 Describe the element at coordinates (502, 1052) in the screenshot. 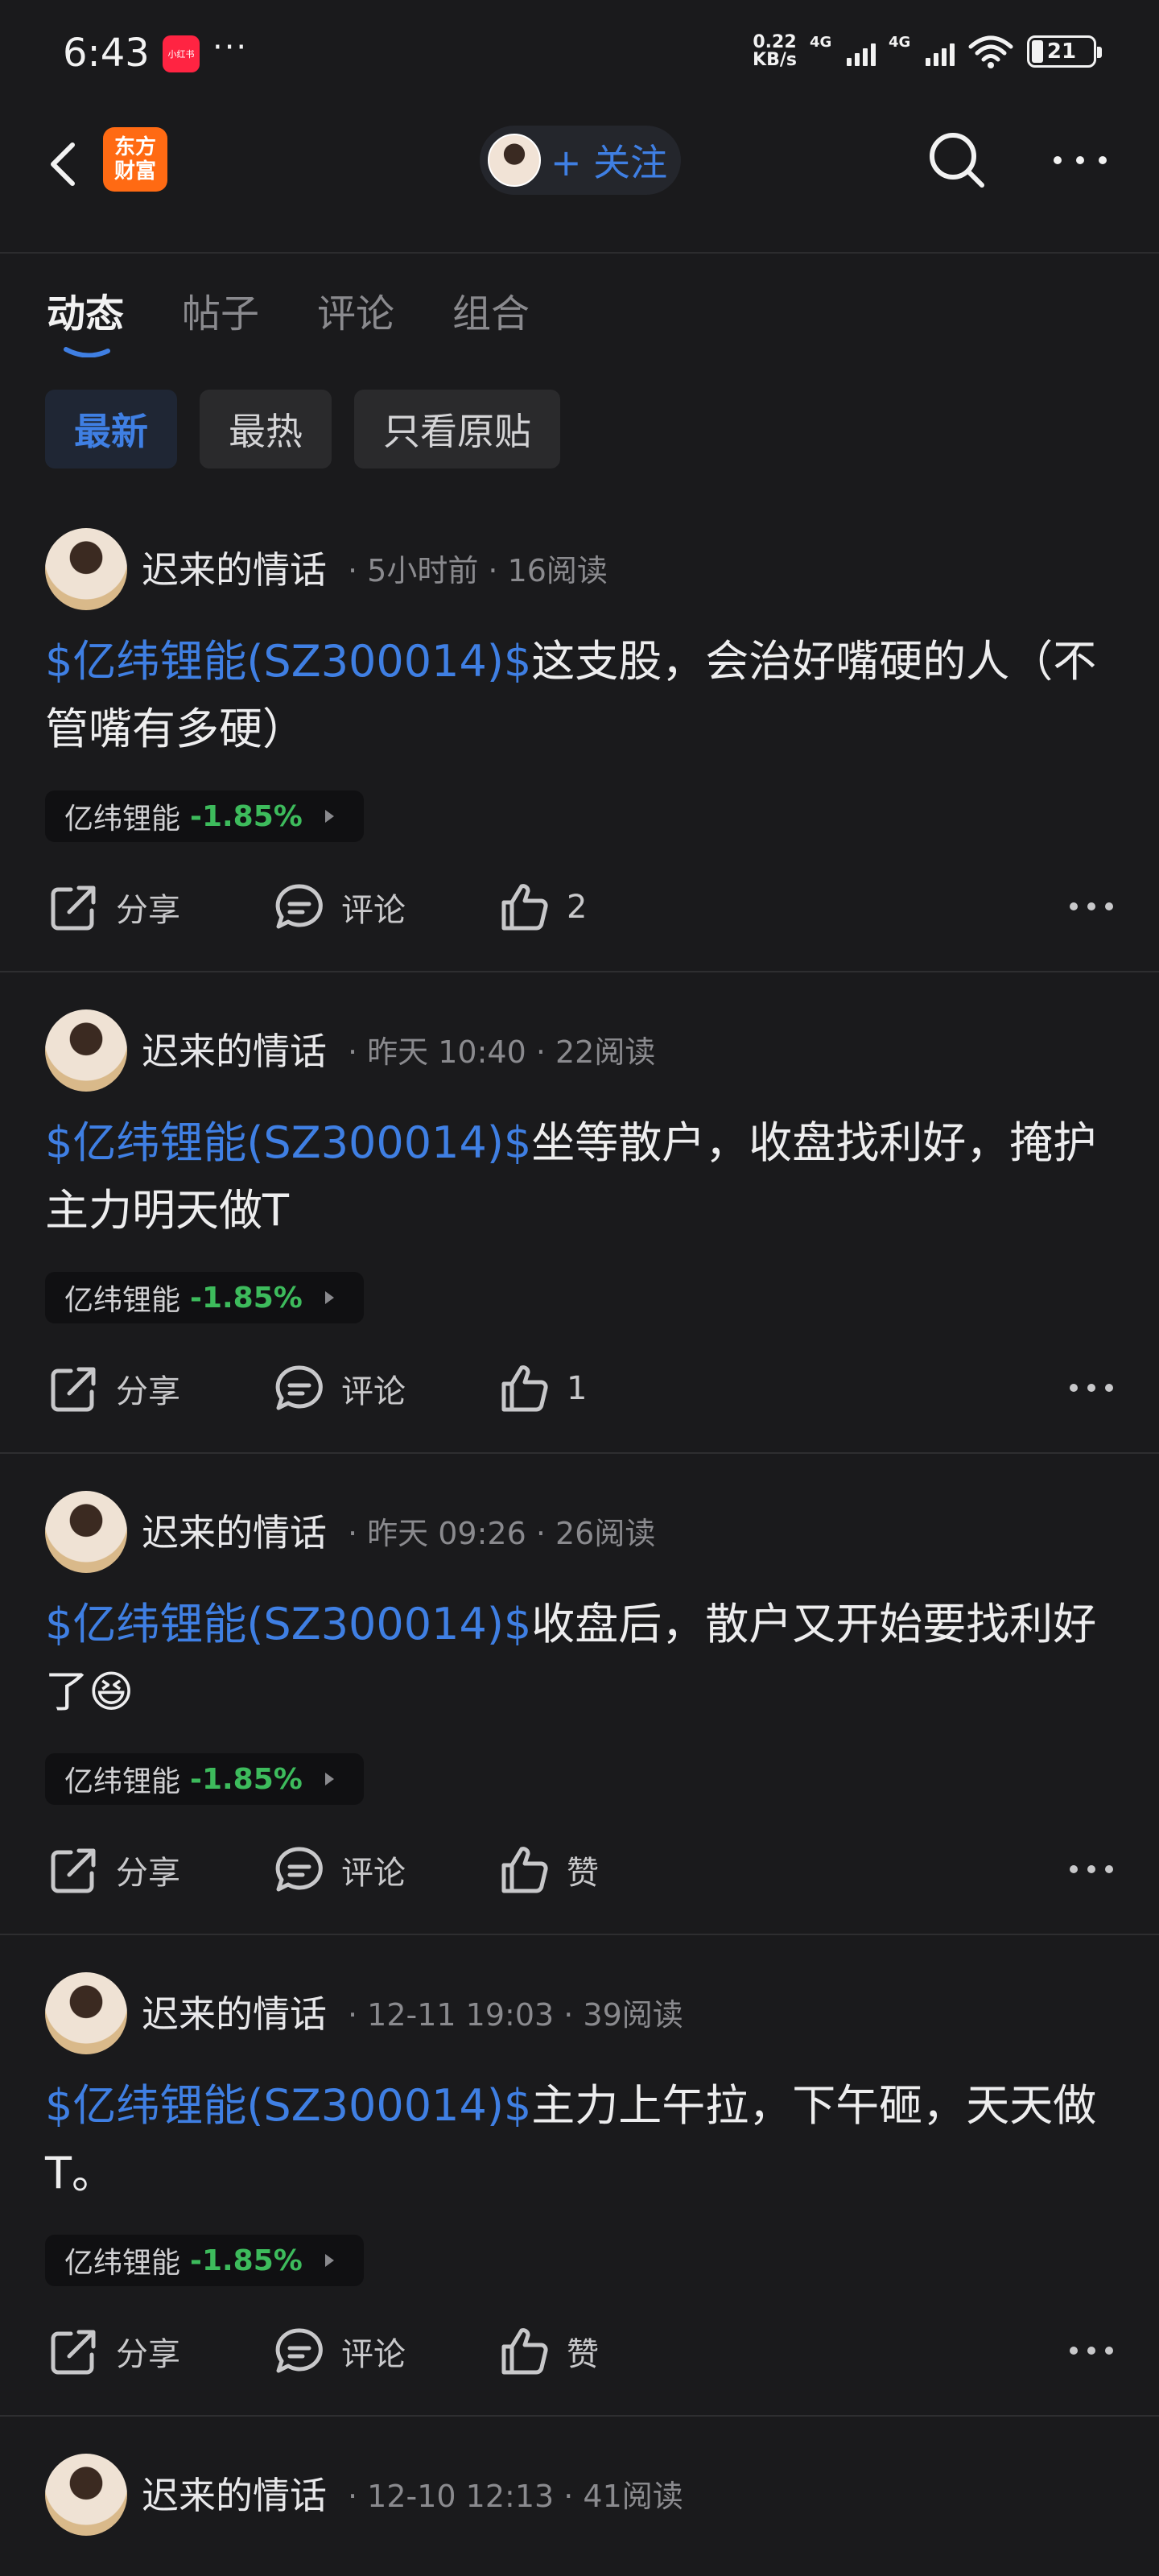

I see `post-meta: · 昨天 10:40 · 22阅读` at that location.